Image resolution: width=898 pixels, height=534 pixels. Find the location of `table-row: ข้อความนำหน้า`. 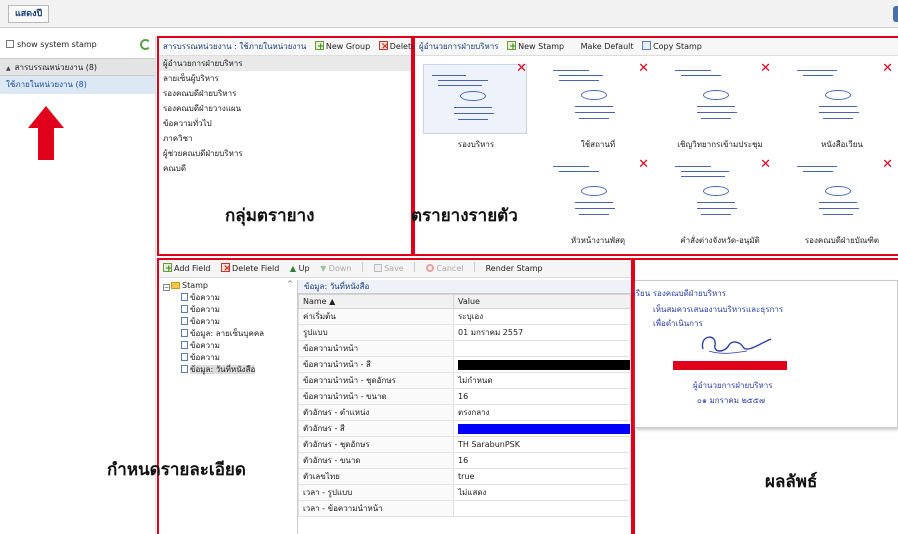

table-row: ข้อความนำหน้า is located at coordinates (464, 348).